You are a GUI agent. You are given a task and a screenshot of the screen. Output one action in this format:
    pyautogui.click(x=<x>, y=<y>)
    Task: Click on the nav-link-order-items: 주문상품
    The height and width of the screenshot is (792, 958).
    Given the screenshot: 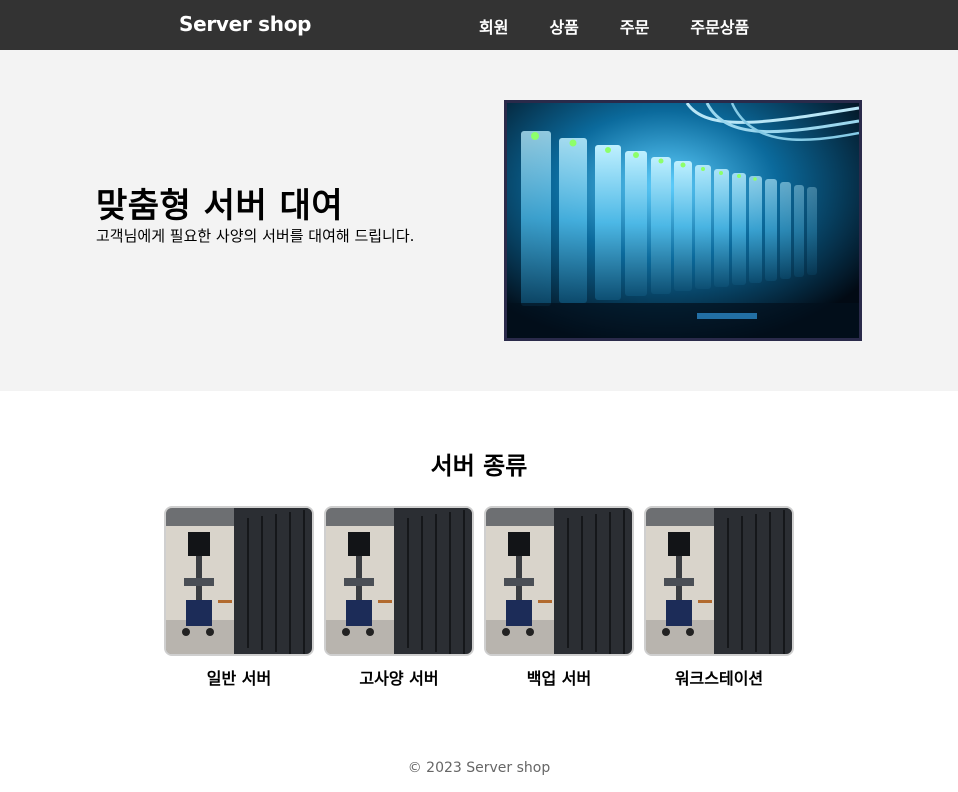 What is the action you would take?
    pyautogui.click(x=719, y=26)
    